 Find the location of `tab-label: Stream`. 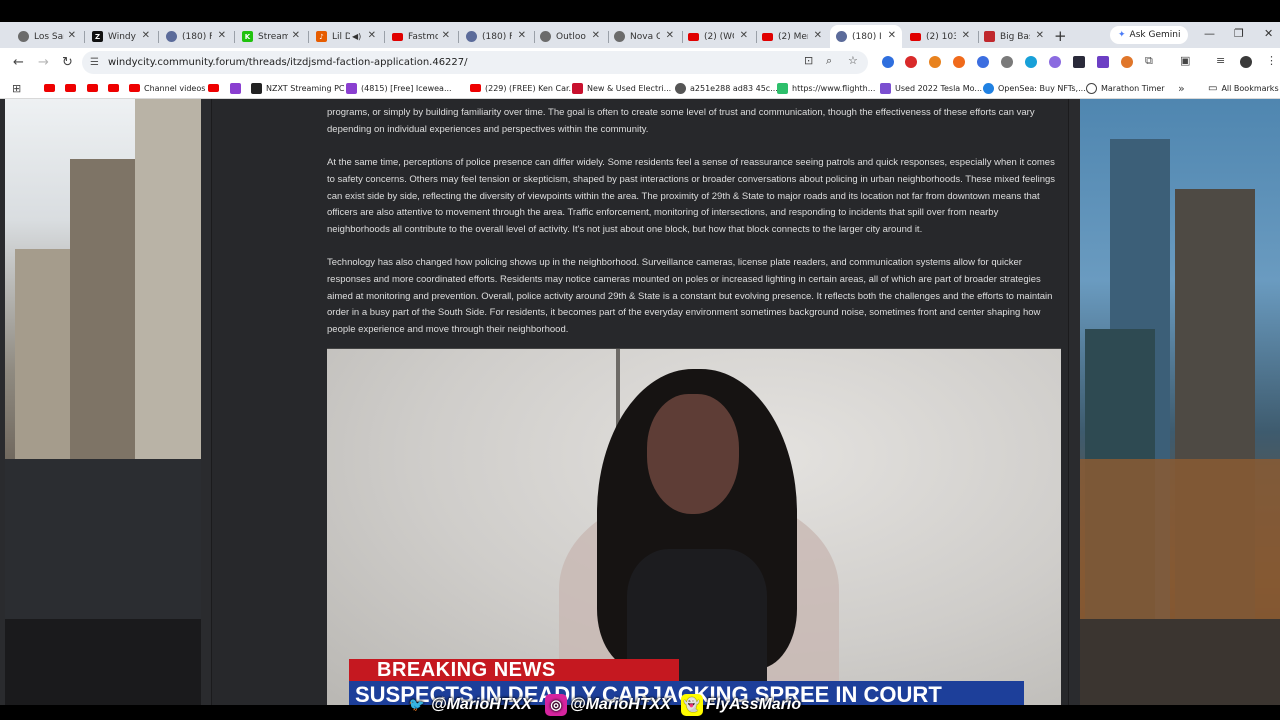

tab-label: Stream is located at coordinates (273, 36).